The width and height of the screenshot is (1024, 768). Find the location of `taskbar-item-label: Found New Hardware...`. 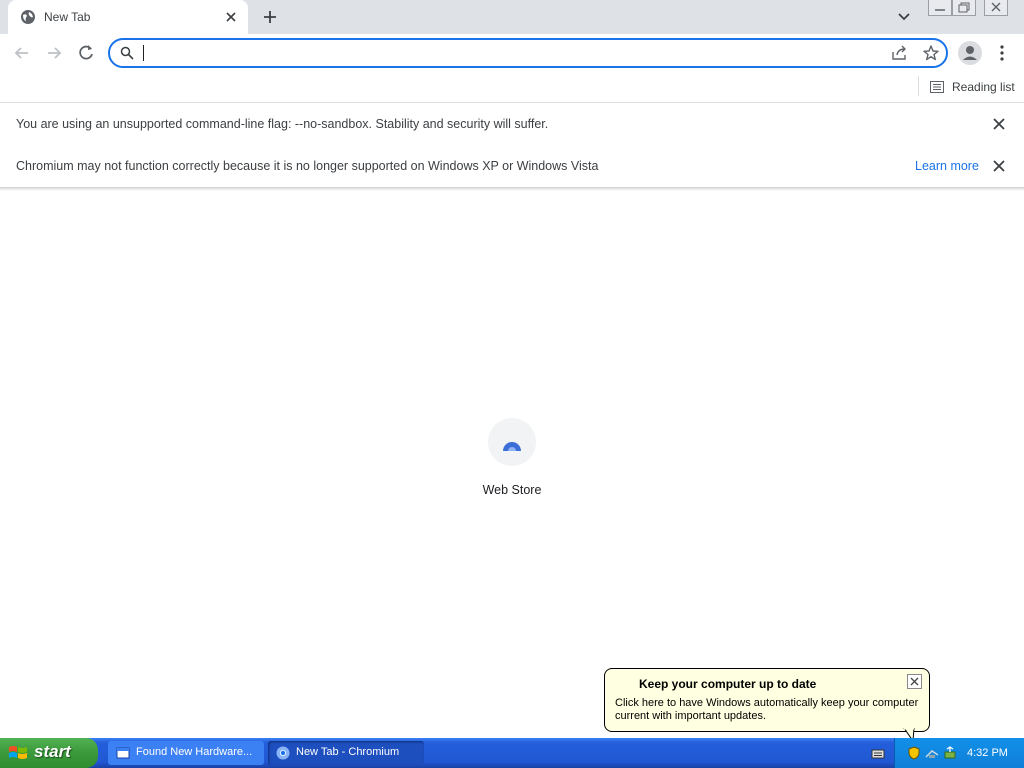

taskbar-item-label: Found New Hardware... is located at coordinates (194, 752).